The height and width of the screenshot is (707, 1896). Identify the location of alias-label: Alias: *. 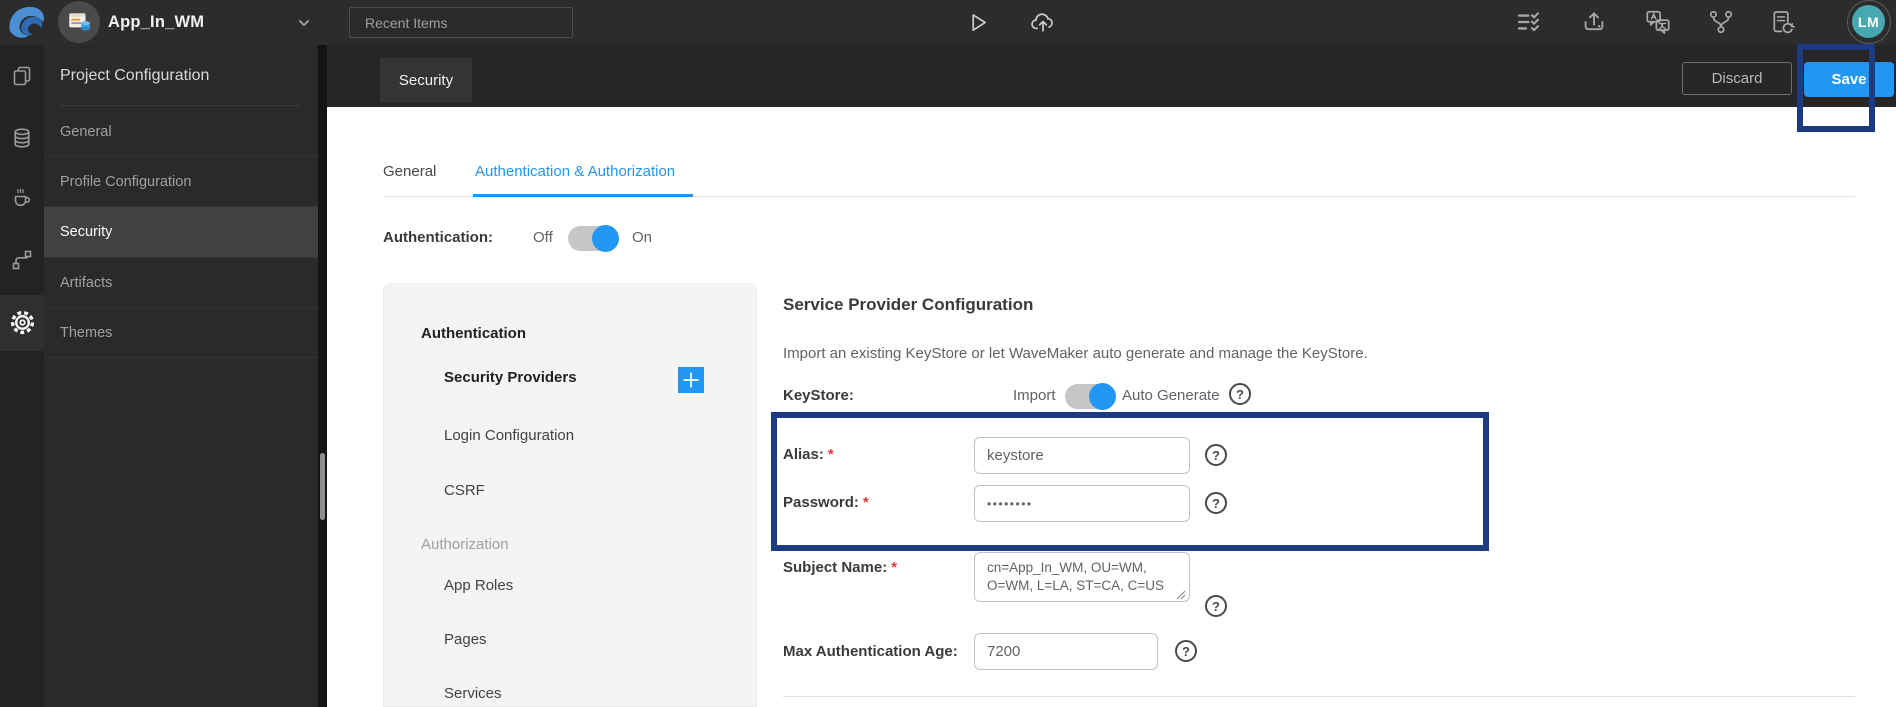
(808, 455).